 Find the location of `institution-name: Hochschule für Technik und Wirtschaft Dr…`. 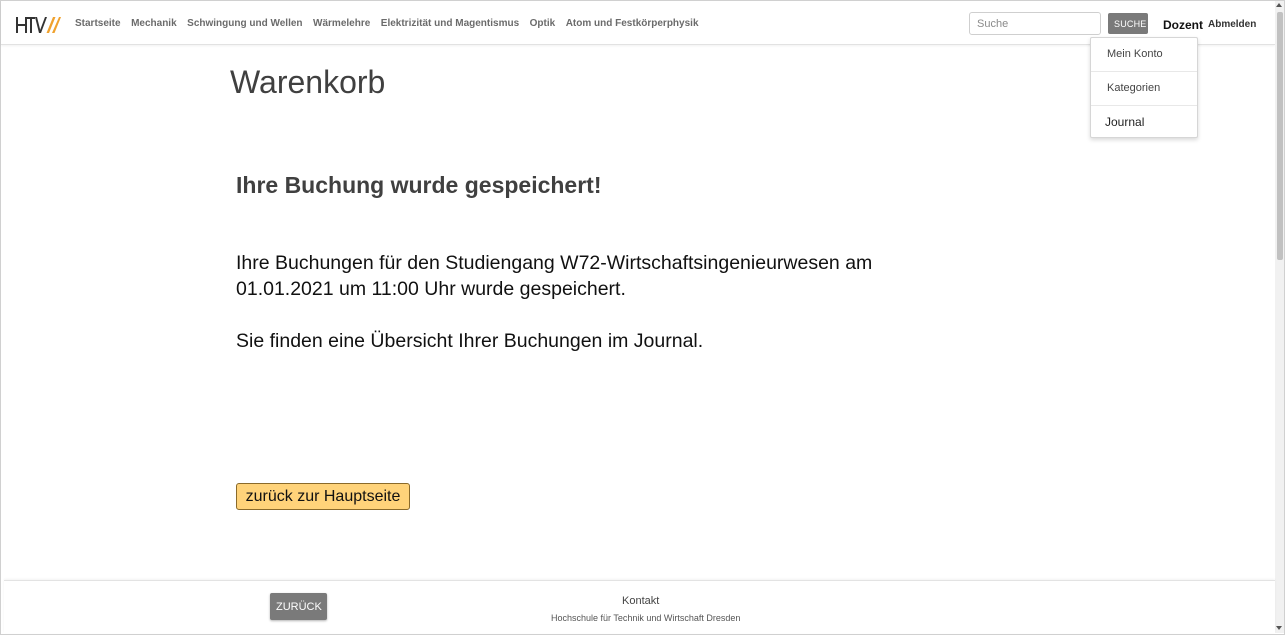

institution-name: Hochschule für Technik und Wirtschaft Dr… is located at coordinates (646, 618).